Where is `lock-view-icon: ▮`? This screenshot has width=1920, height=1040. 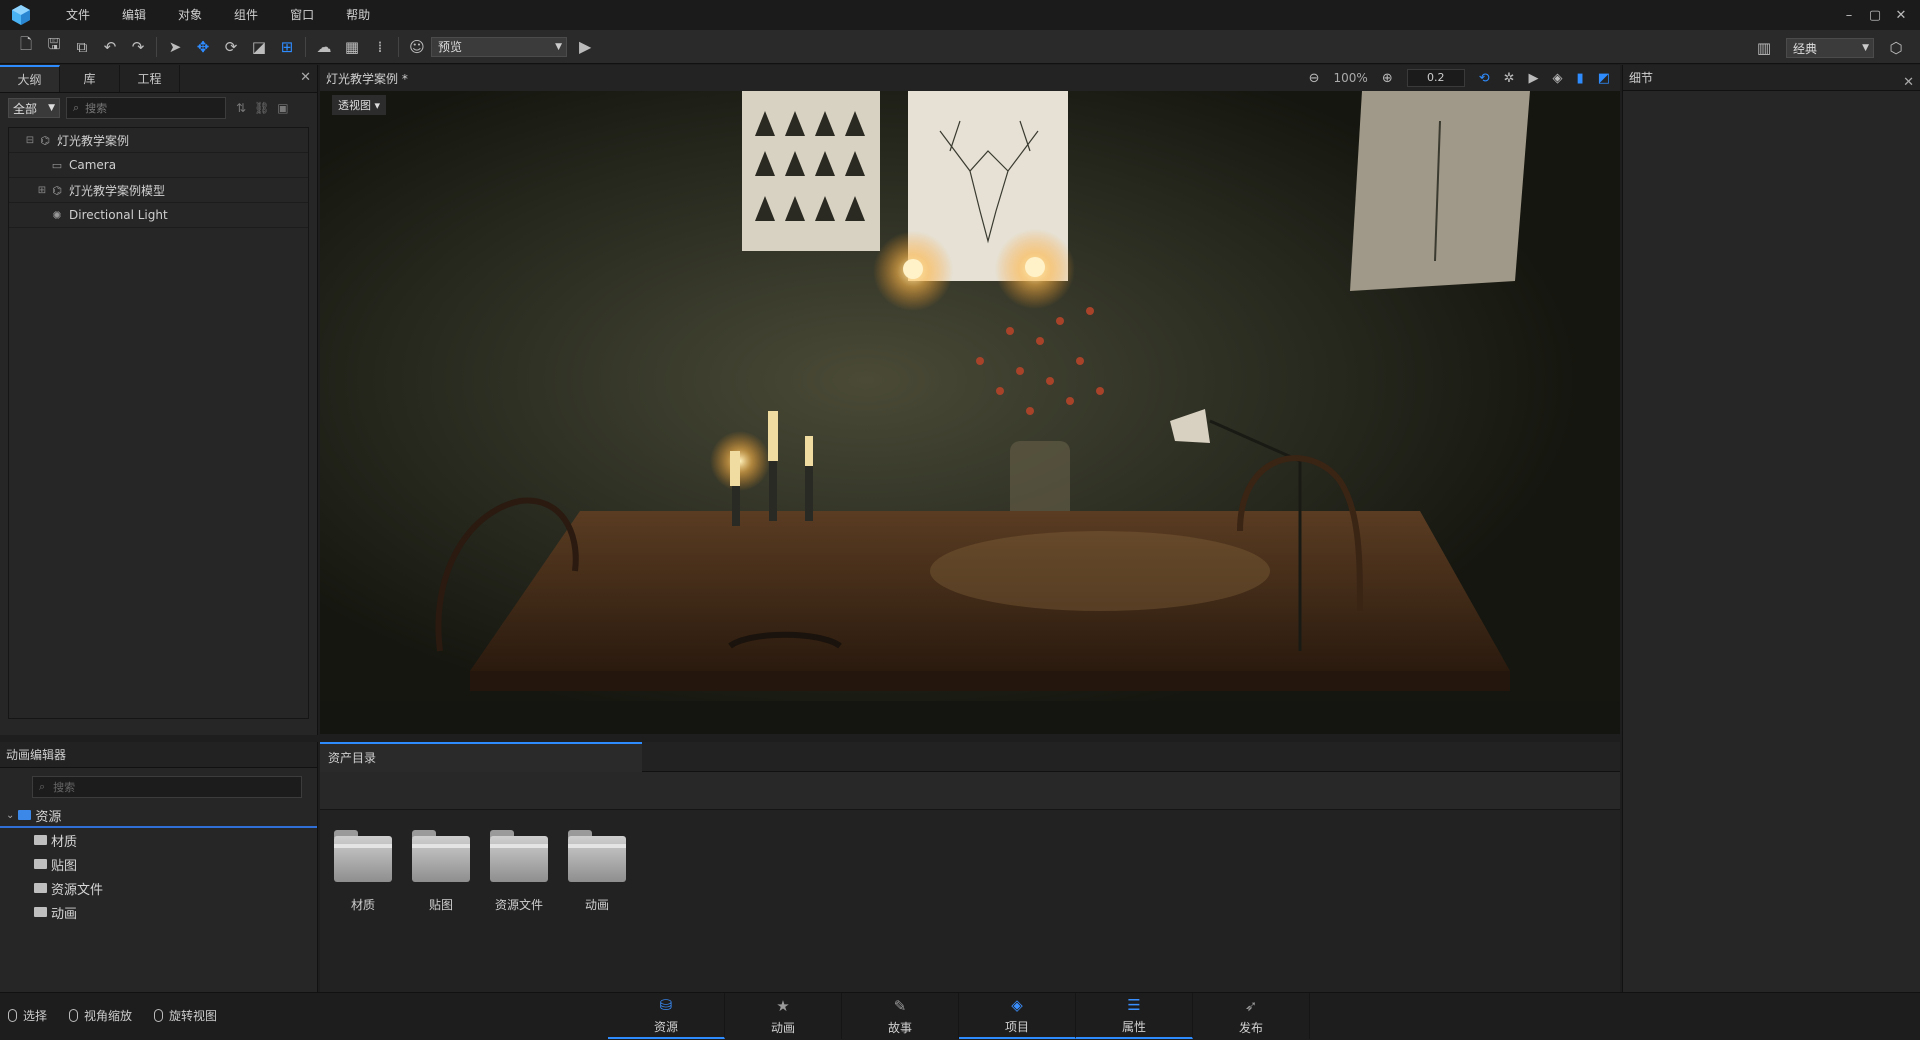
lock-view-icon: ▮ is located at coordinates (1580, 78).